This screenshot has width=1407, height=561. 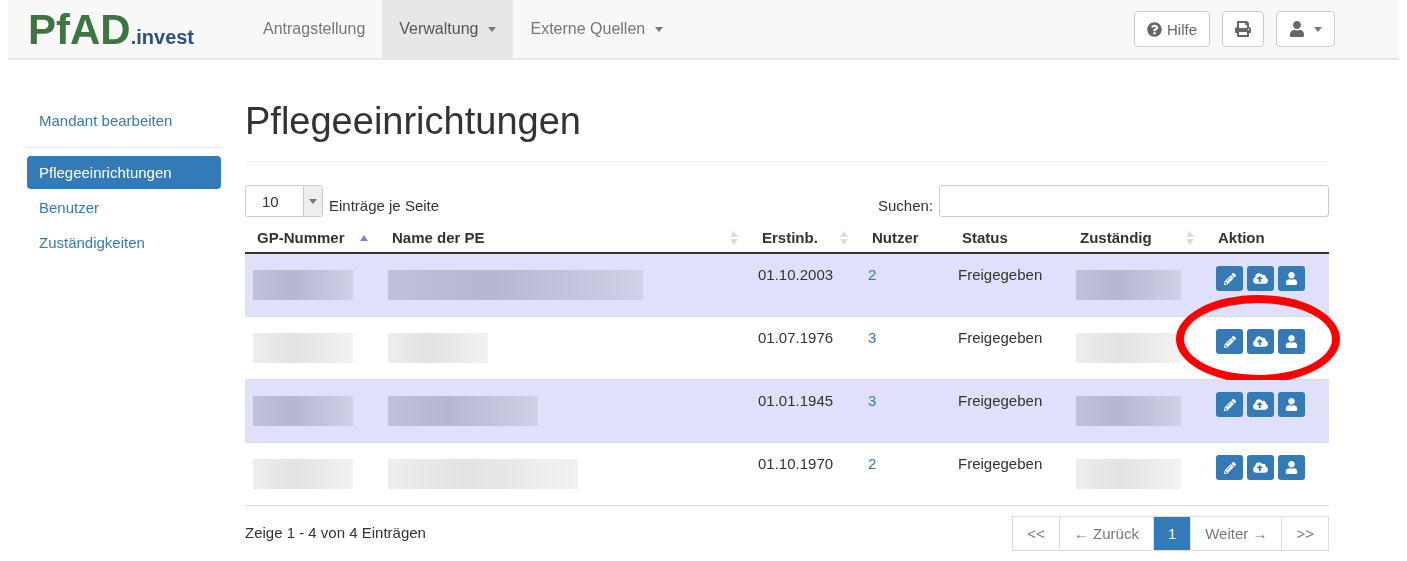 I want to click on sidebar-item: Benutzer, so click(x=124, y=207).